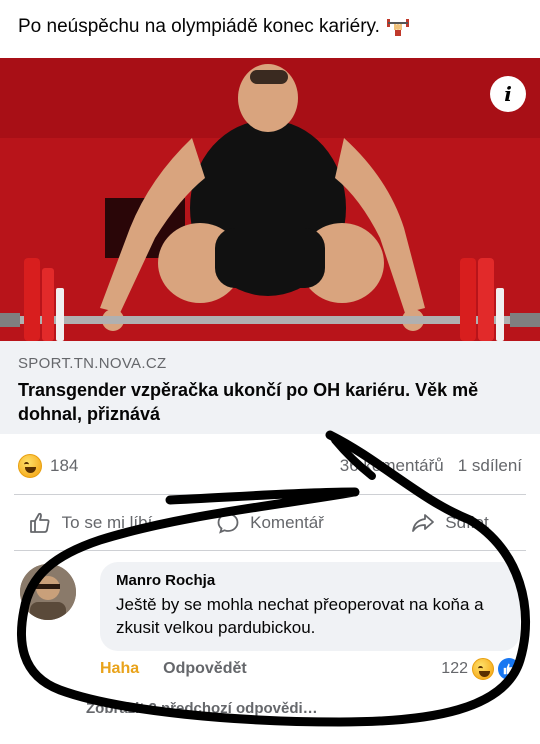 This screenshot has height=744, width=540. I want to click on post-caption: Po neúspěchu na olympiádě konec kariéry., so click(199, 26).